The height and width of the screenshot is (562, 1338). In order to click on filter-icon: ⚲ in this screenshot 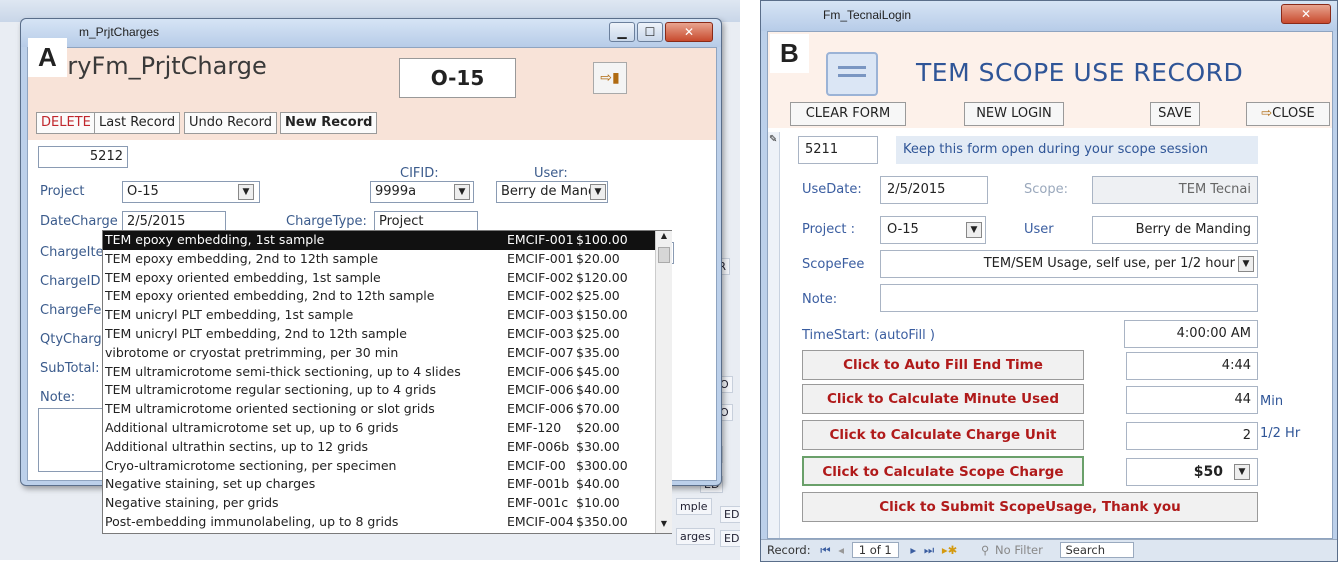, I will do `click(985, 550)`.